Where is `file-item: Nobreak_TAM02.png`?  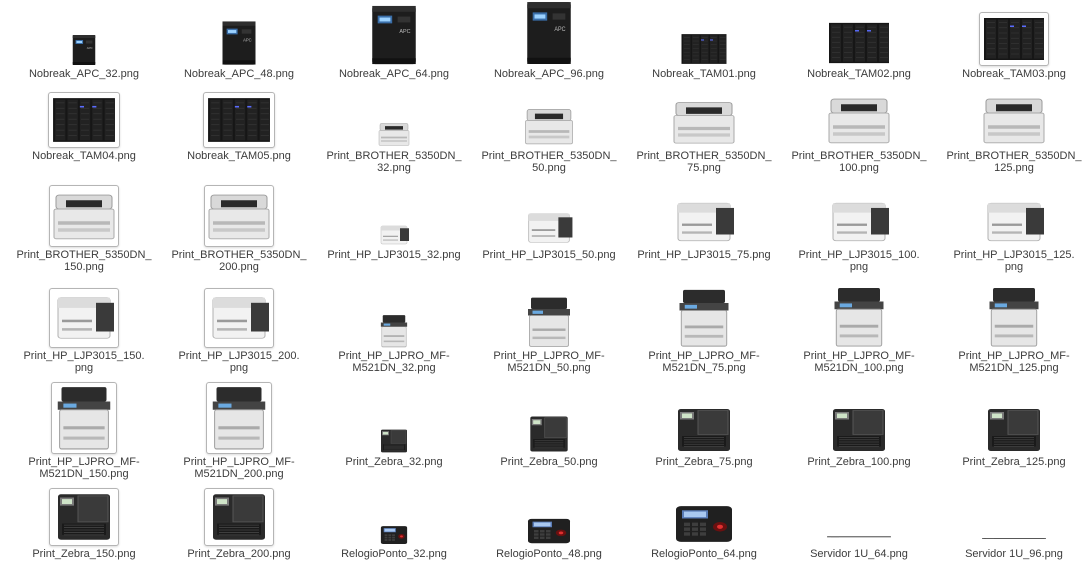
file-item: Nobreak_TAM02.png is located at coordinates (859, 50).